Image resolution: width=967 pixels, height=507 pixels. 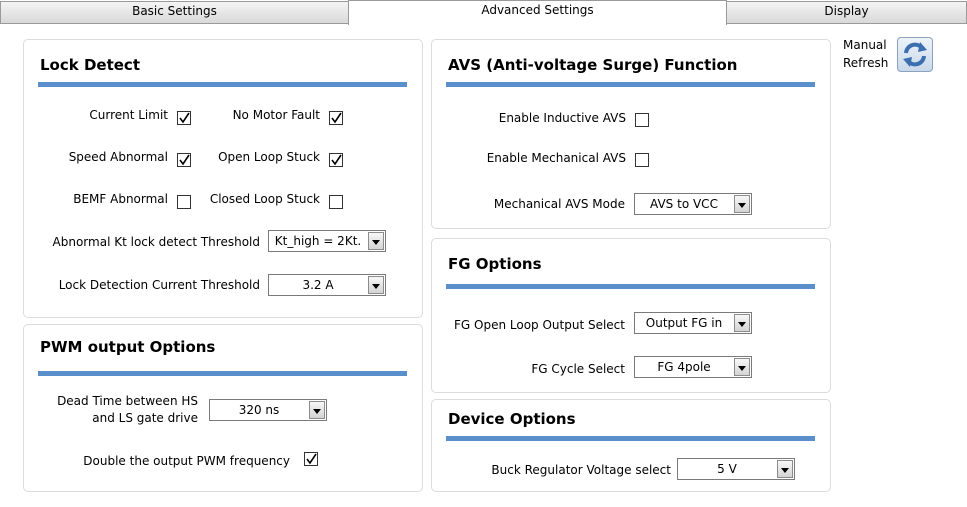 I want to click on fg-cycle-dropdown: FG 4pole, so click(x=693, y=367).